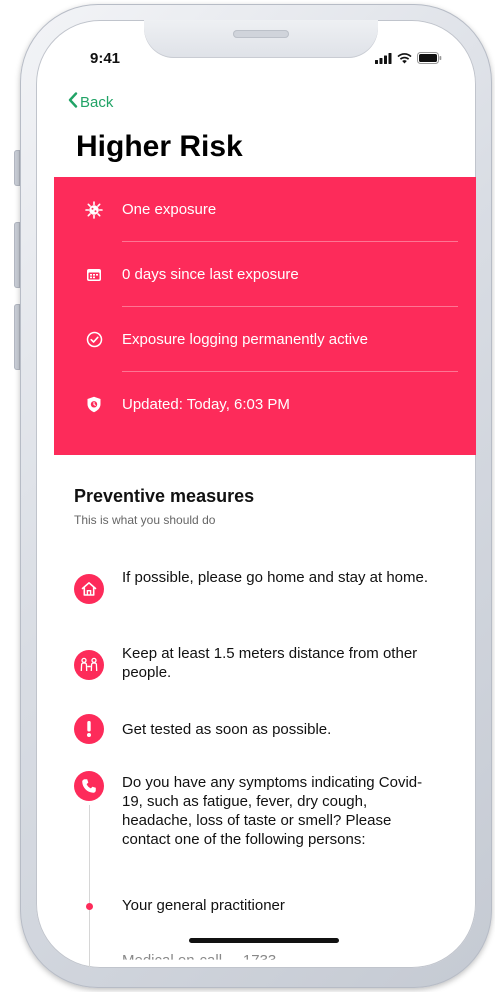  What do you see at coordinates (429, 60) in the screenshot?
I see `battery-icon` at bounding box center [429, 60].